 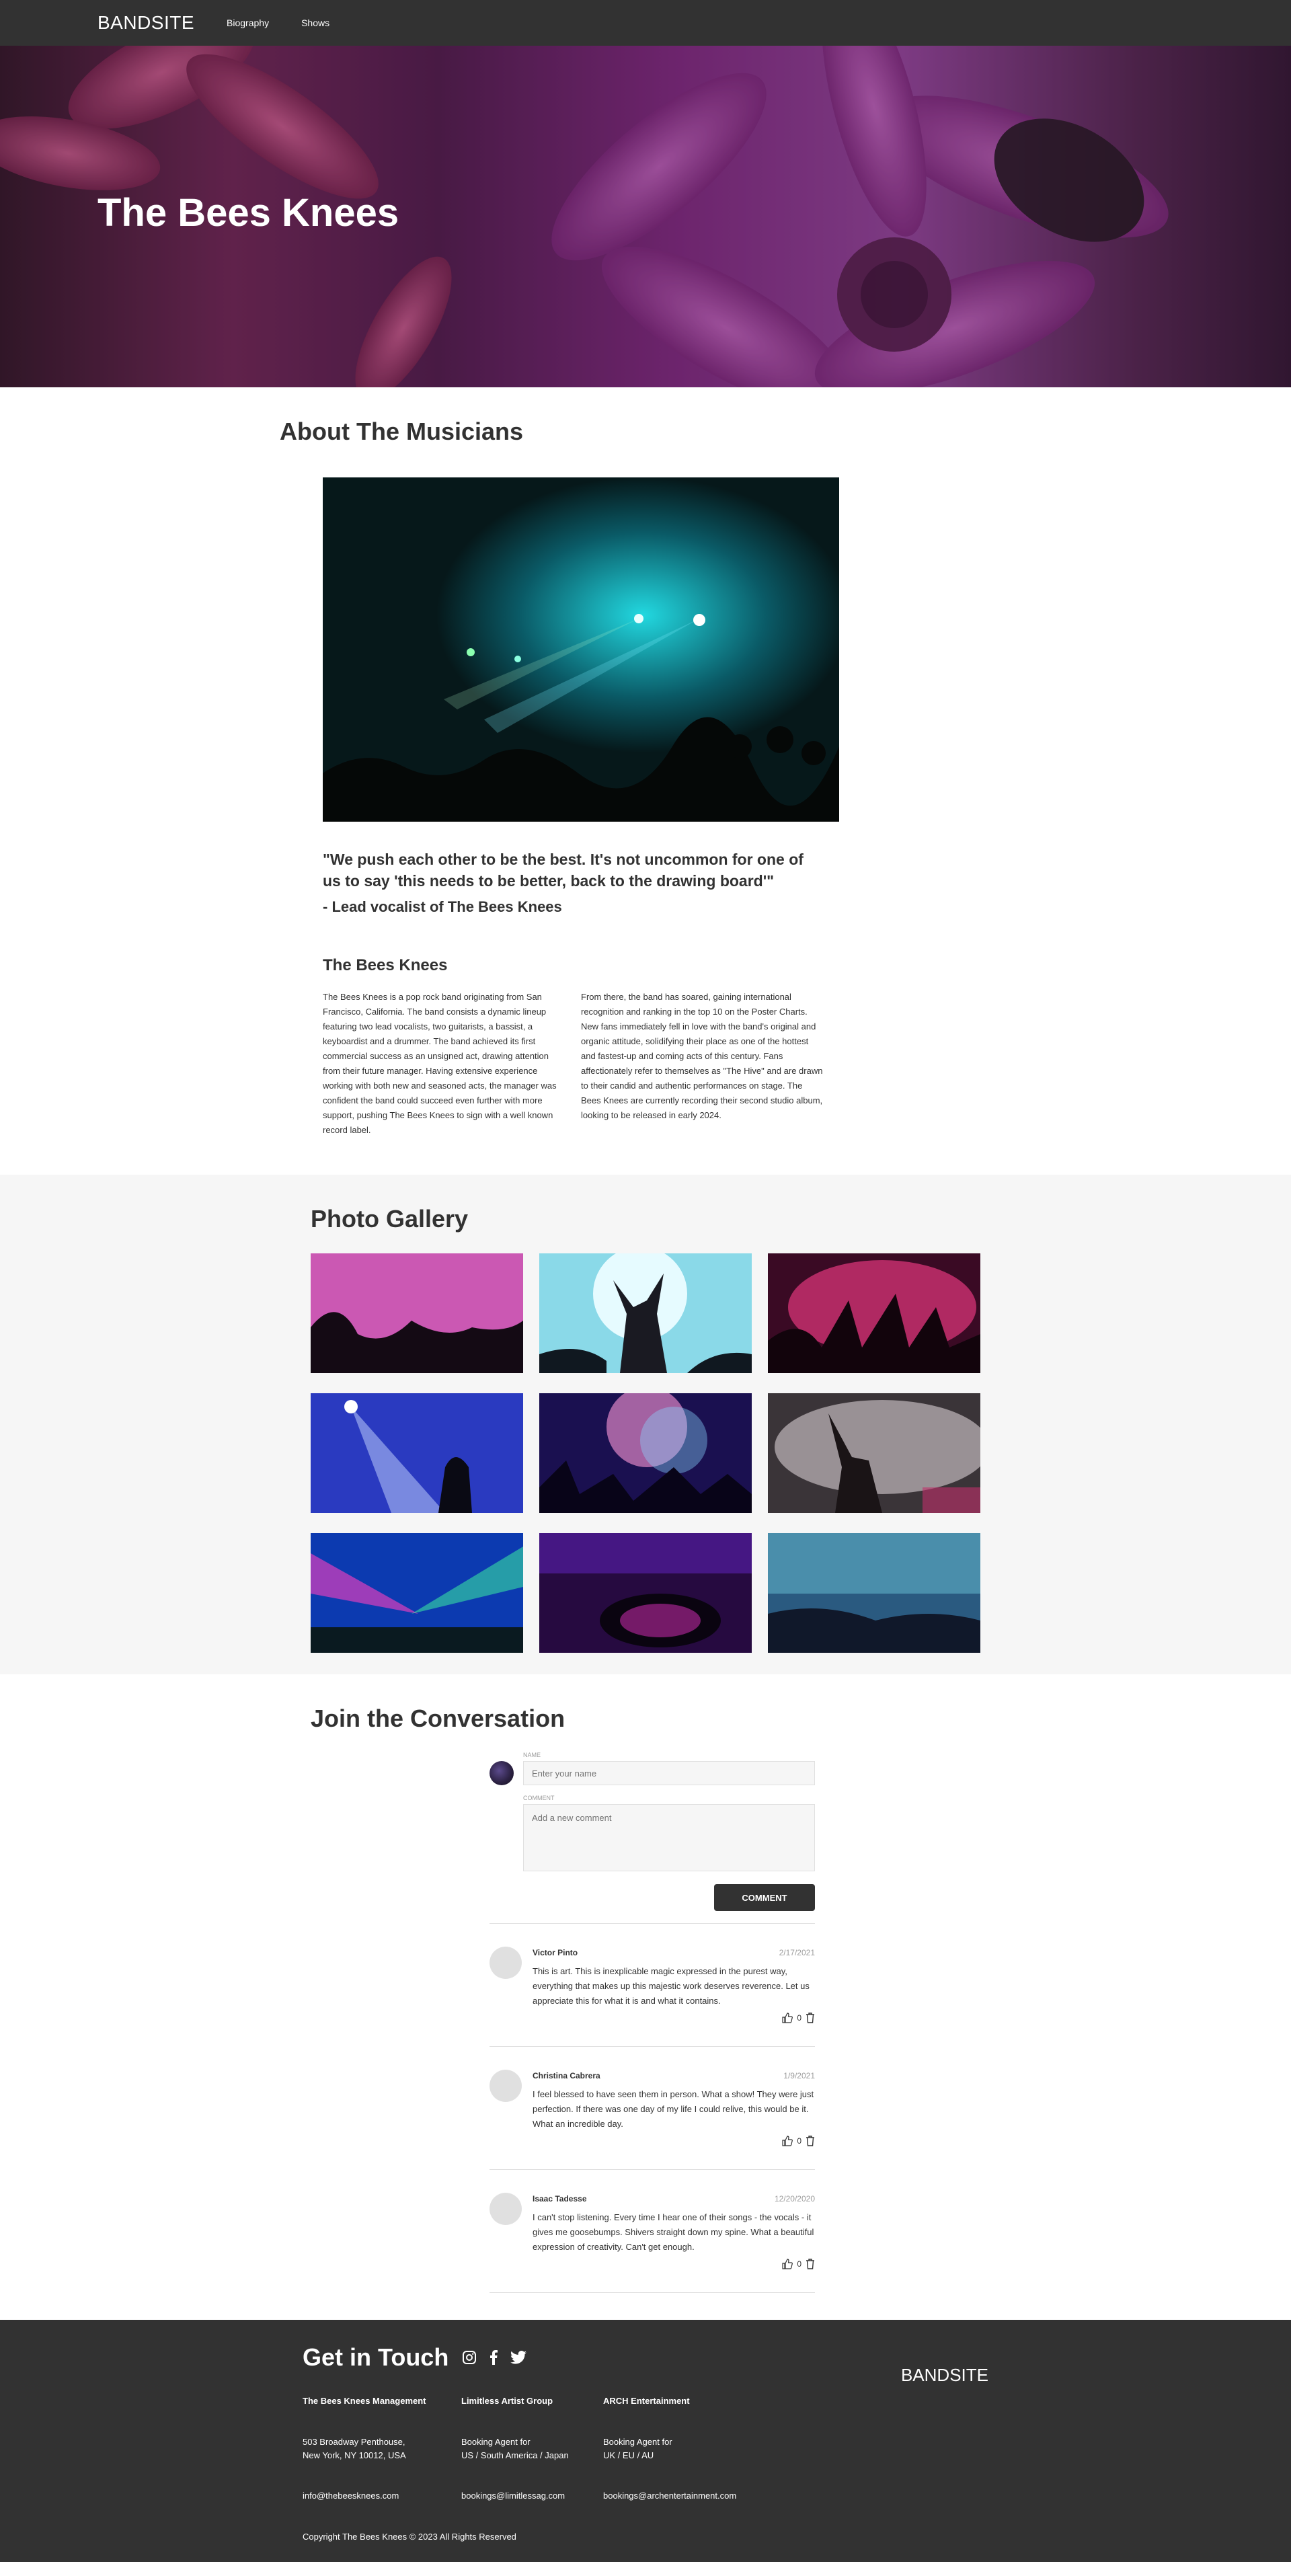 What do you see at coordinates (560, 2198) in the screenshot?
I see `commenter-name: Isaac Tadesse` at bounding box center [560, 2198].